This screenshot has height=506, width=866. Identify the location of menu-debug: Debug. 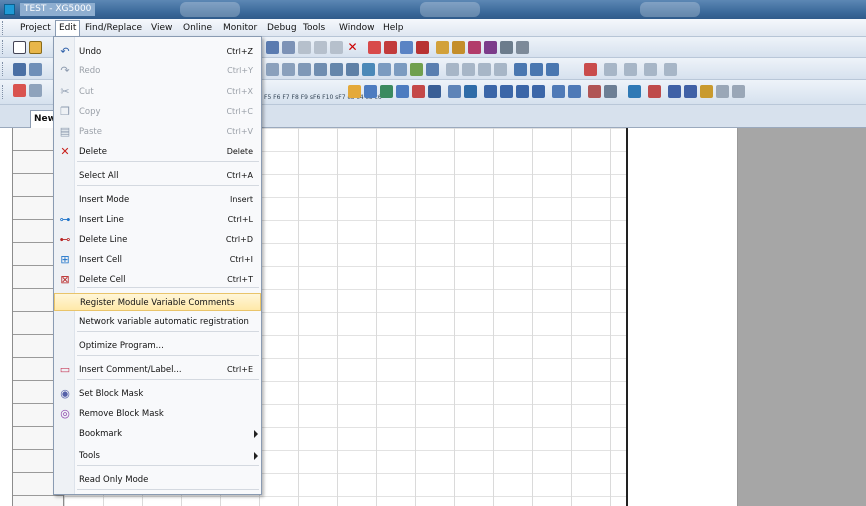
(282, 28).